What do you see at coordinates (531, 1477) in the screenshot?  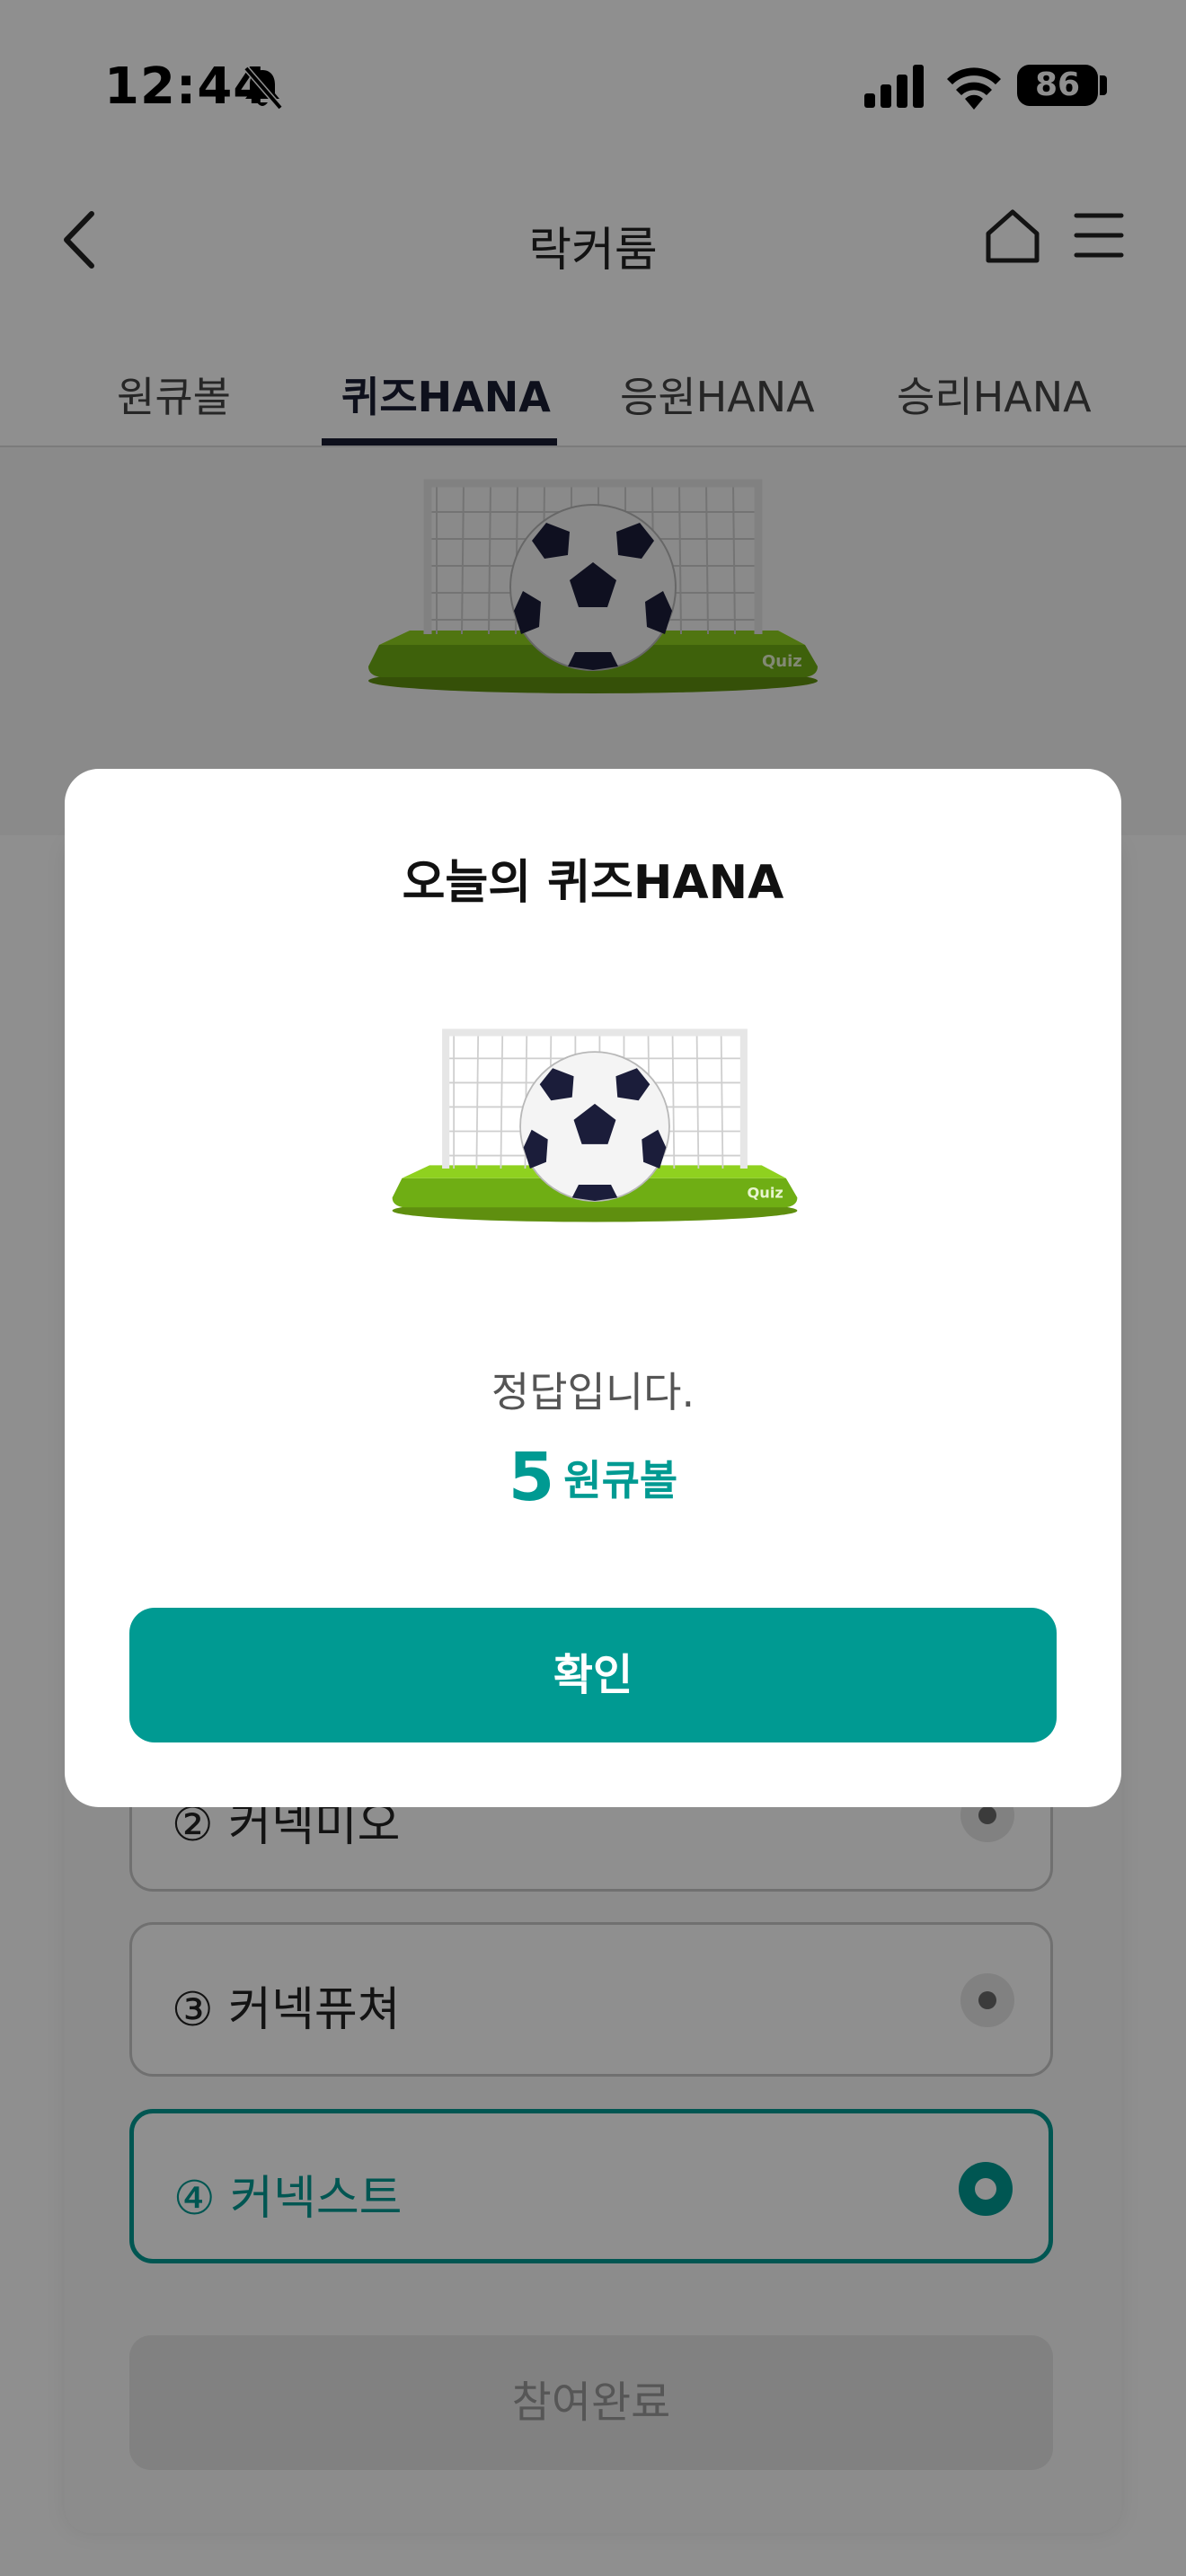 I see `reward-amount: 5` at bounding box center [531, 1477].